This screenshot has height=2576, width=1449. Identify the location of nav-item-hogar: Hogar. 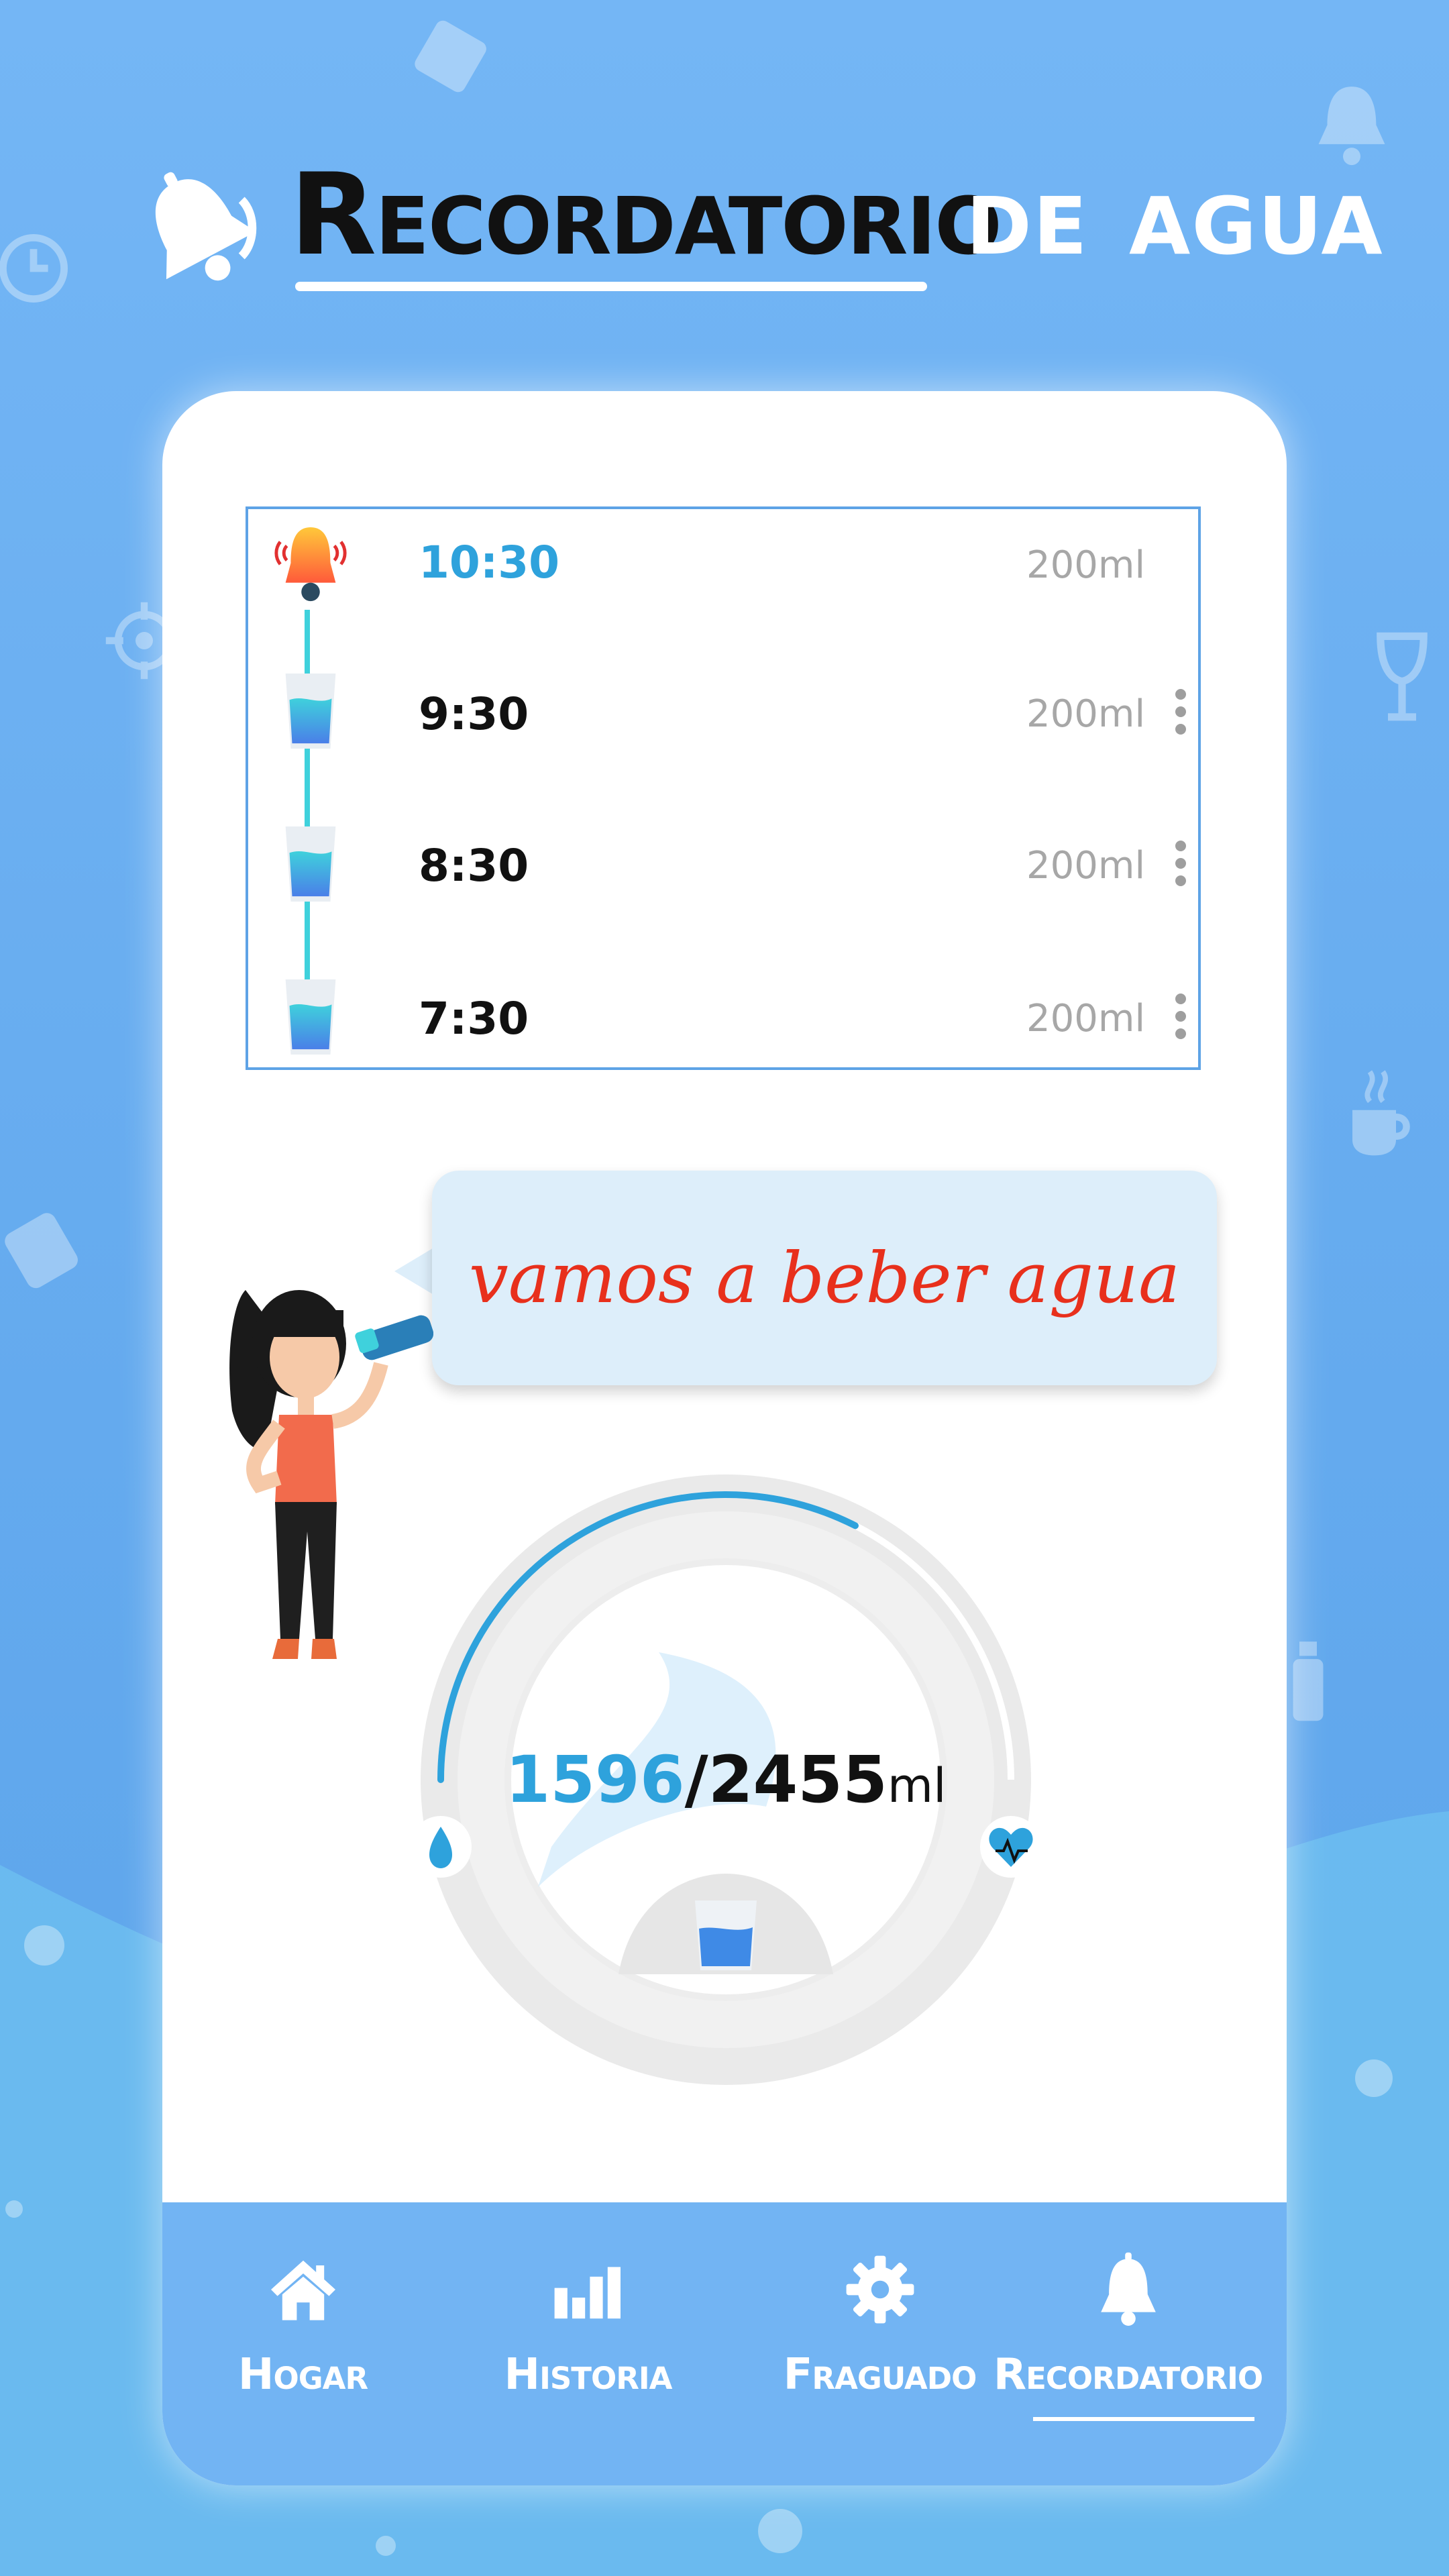
(302, 2350).